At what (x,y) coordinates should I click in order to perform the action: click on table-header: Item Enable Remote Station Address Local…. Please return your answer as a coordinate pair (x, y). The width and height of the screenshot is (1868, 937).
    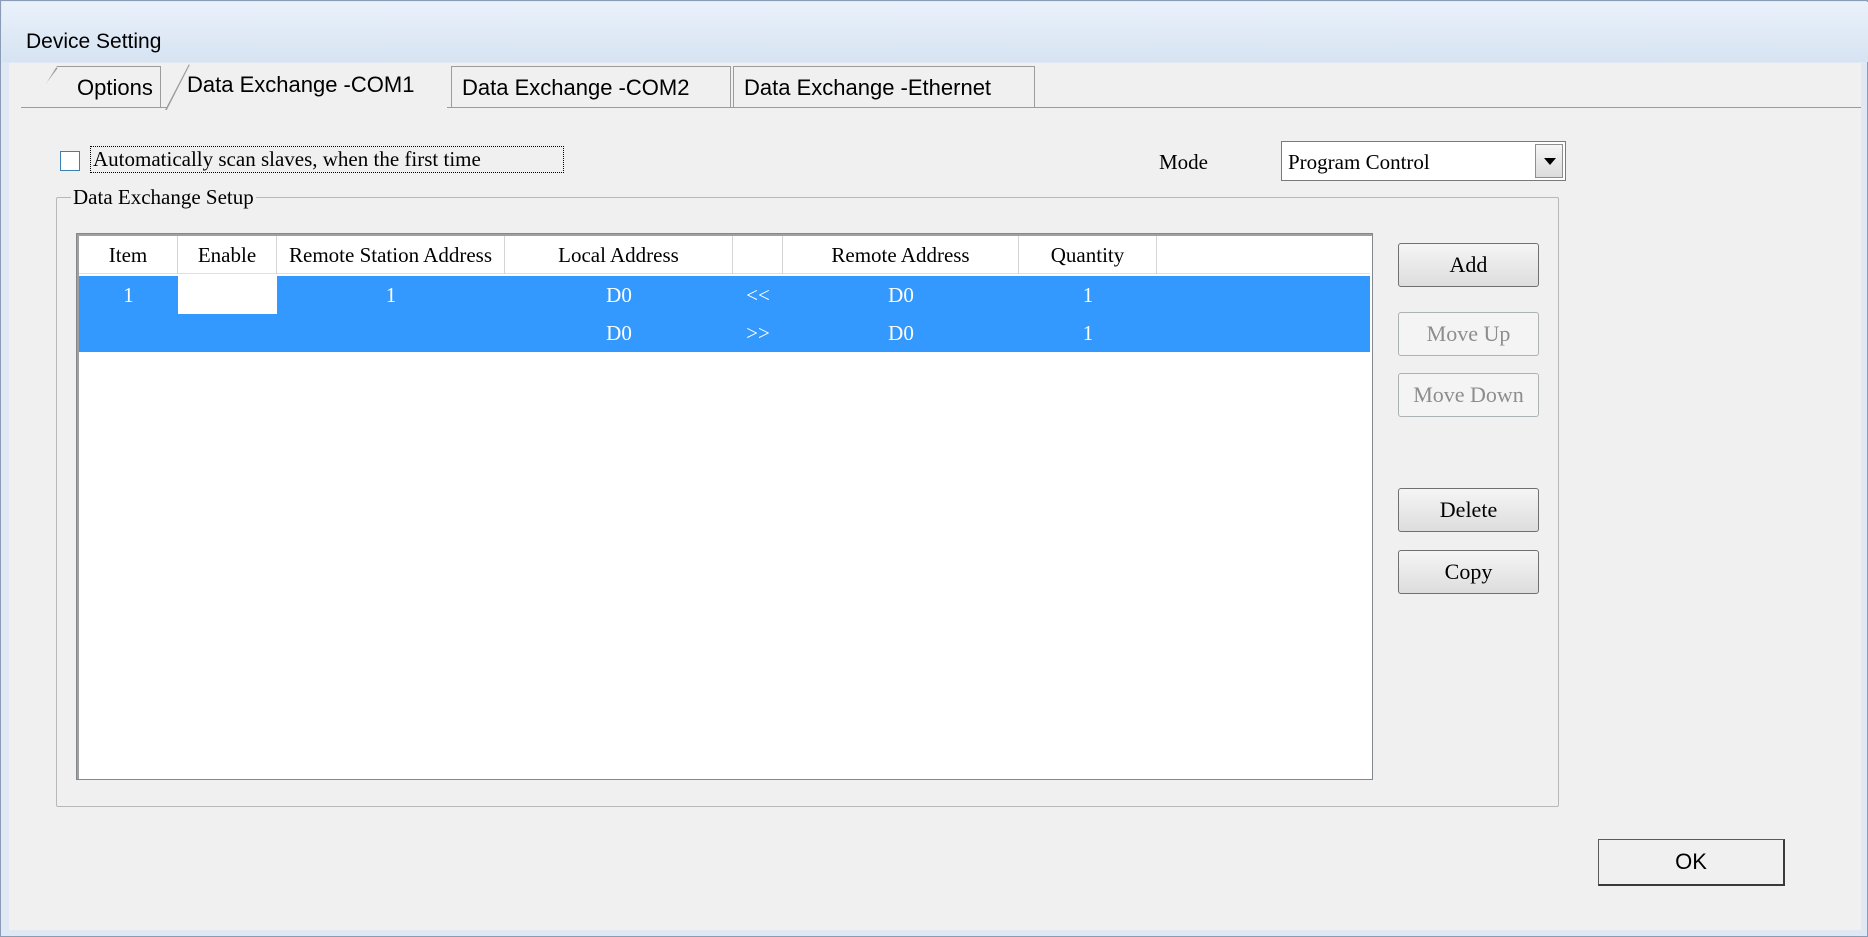
    Looking at the image, I should click on (724, 255).